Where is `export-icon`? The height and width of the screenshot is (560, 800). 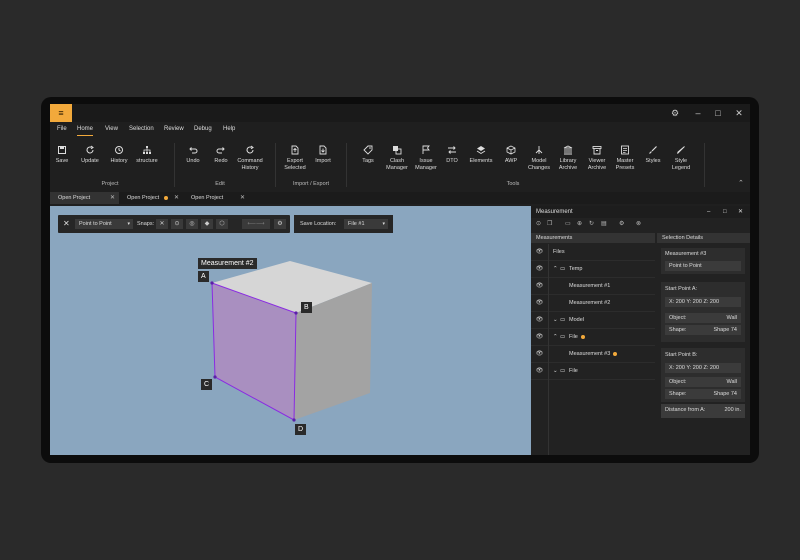 export-icon is located at coordinates (295, 150).